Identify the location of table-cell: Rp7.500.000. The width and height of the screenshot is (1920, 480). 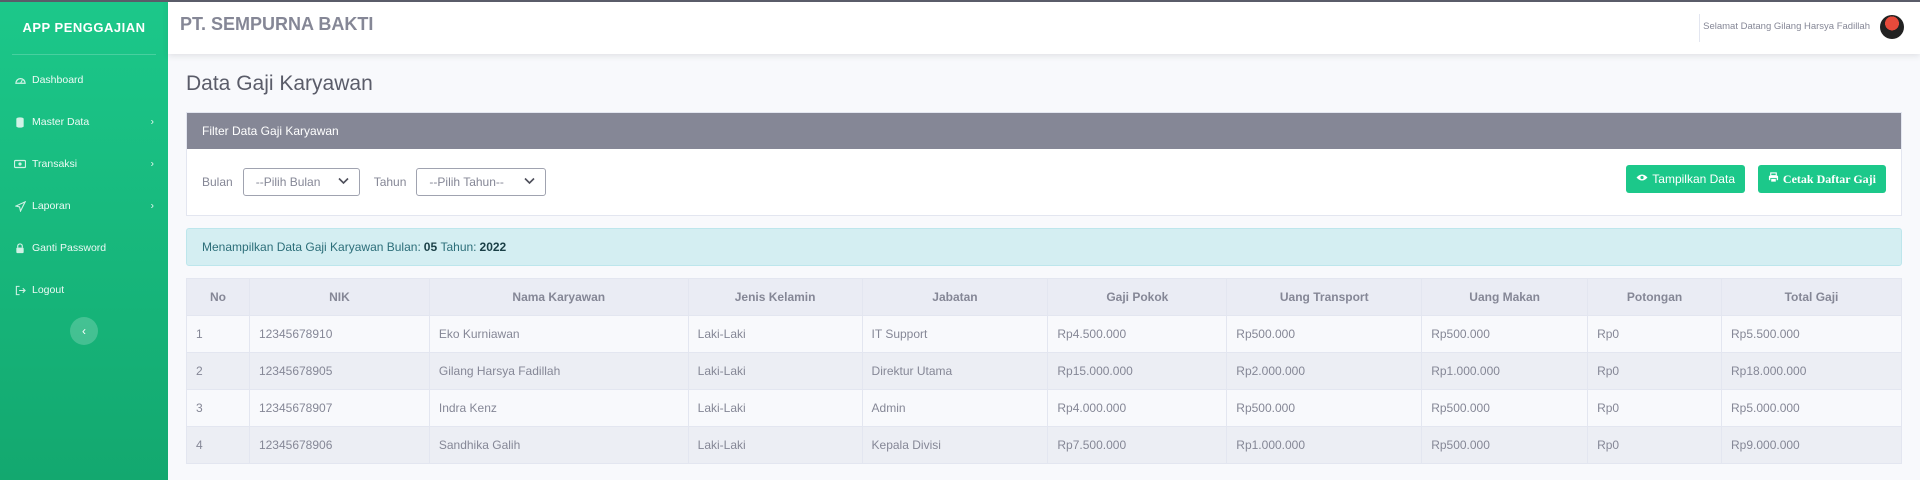
(1137, 445).